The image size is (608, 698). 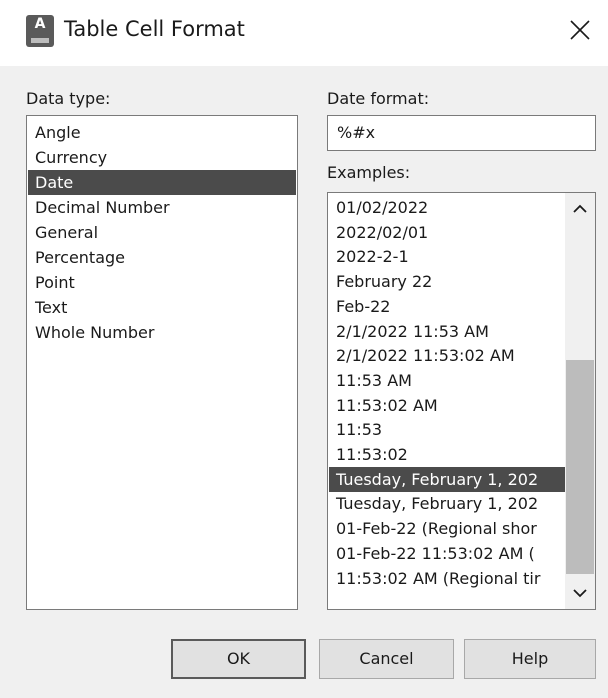 I want to click on example-item: Feb-22, so click(x=447, y=306).